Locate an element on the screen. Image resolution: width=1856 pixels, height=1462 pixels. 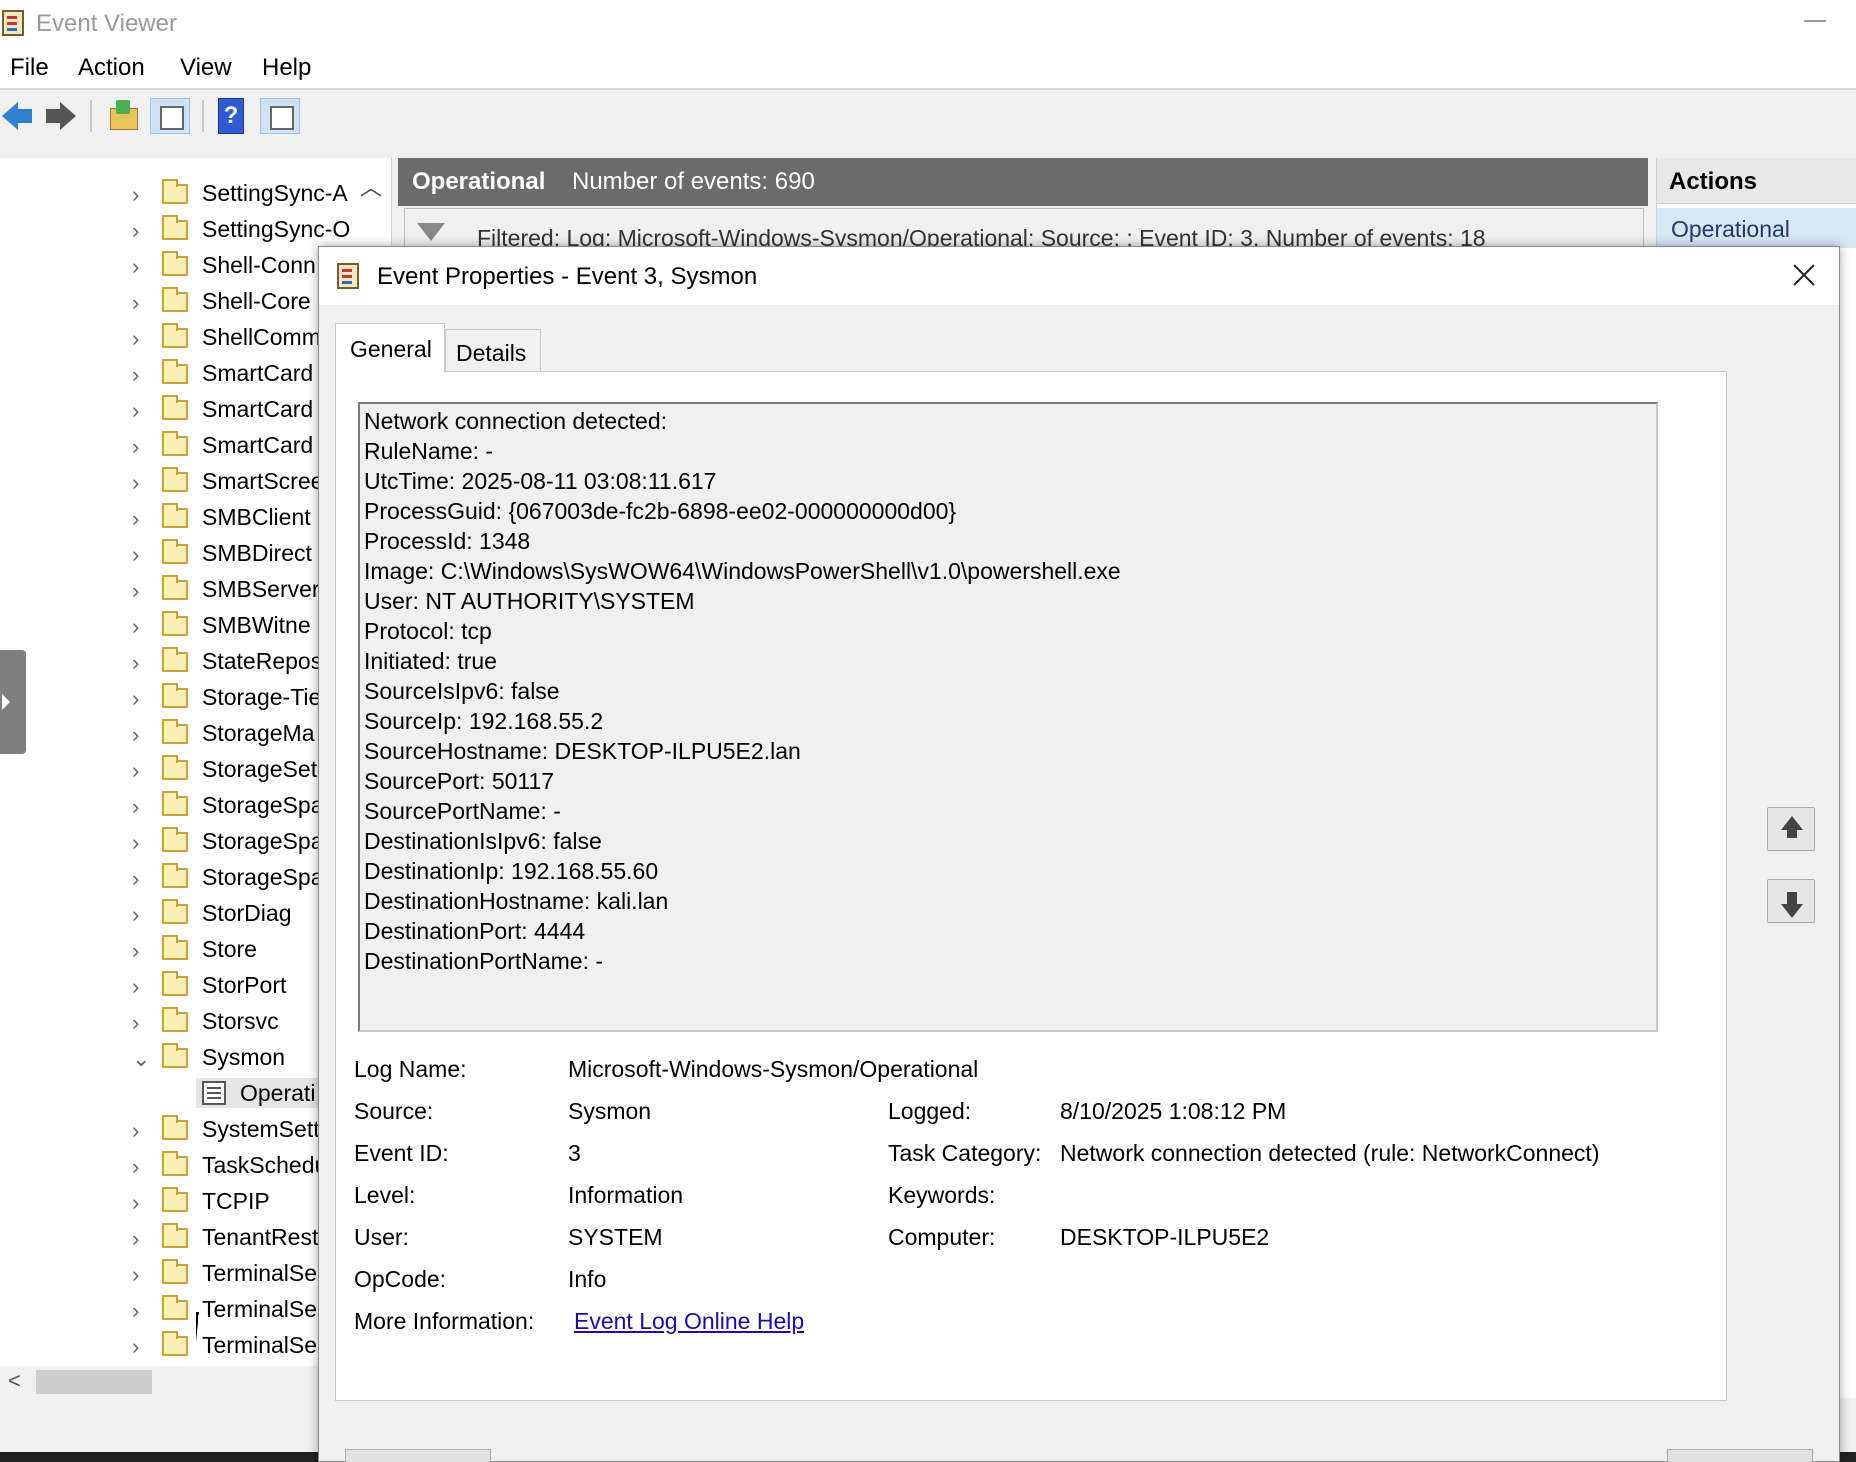
menu-help: Help is located at coordinates (286, 68).